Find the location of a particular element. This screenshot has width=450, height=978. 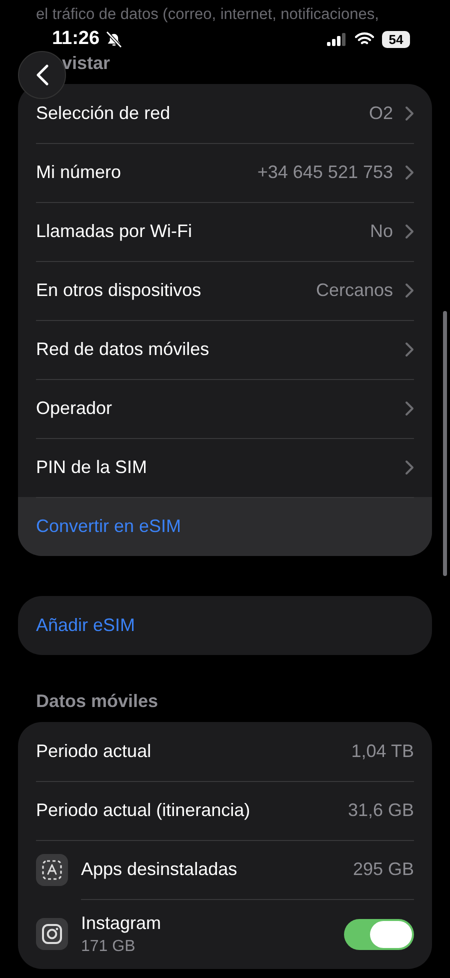

row-label: Operador is located at coordinates (75, 408).